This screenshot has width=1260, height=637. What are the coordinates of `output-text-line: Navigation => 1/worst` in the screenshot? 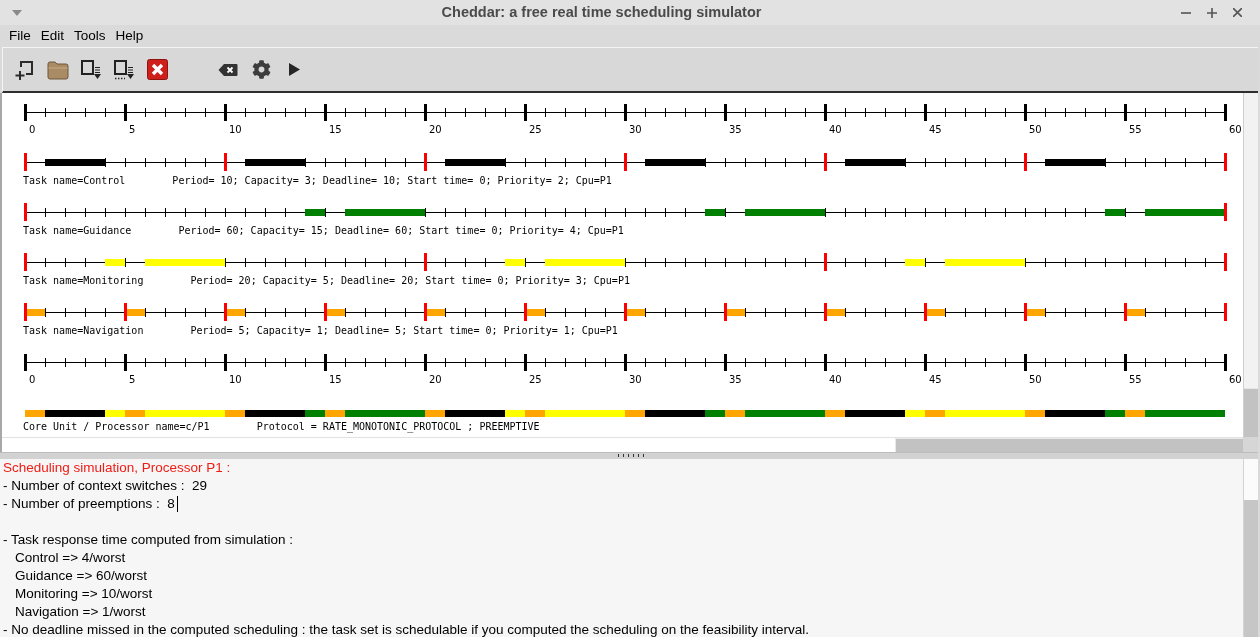 It's located at (80, 612).